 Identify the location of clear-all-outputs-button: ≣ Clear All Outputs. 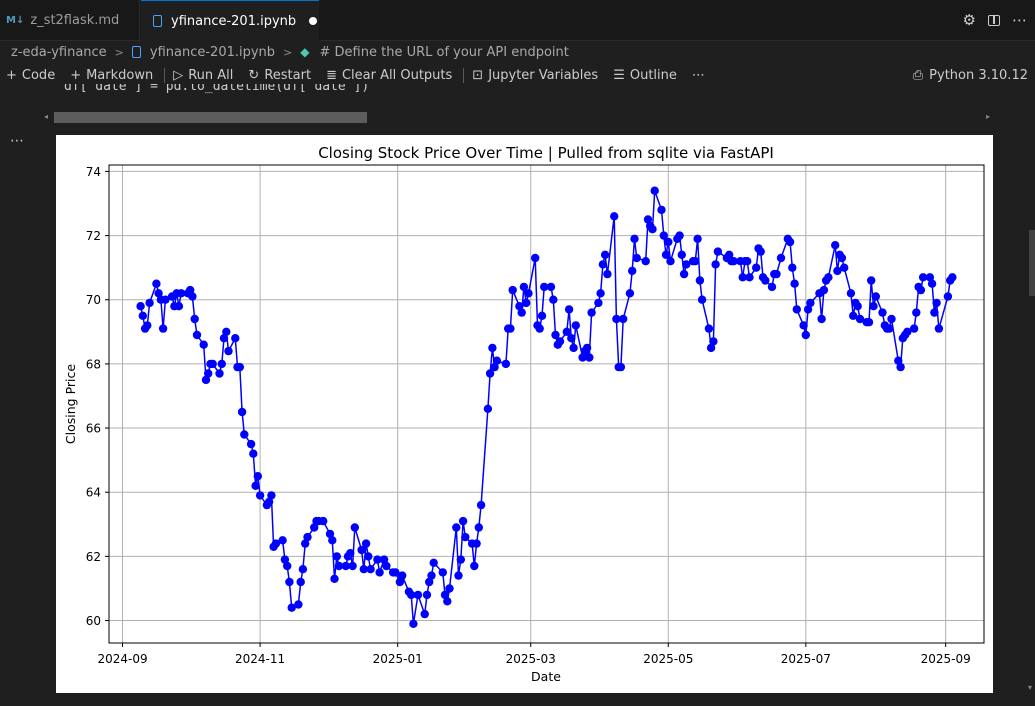
(389, 75).